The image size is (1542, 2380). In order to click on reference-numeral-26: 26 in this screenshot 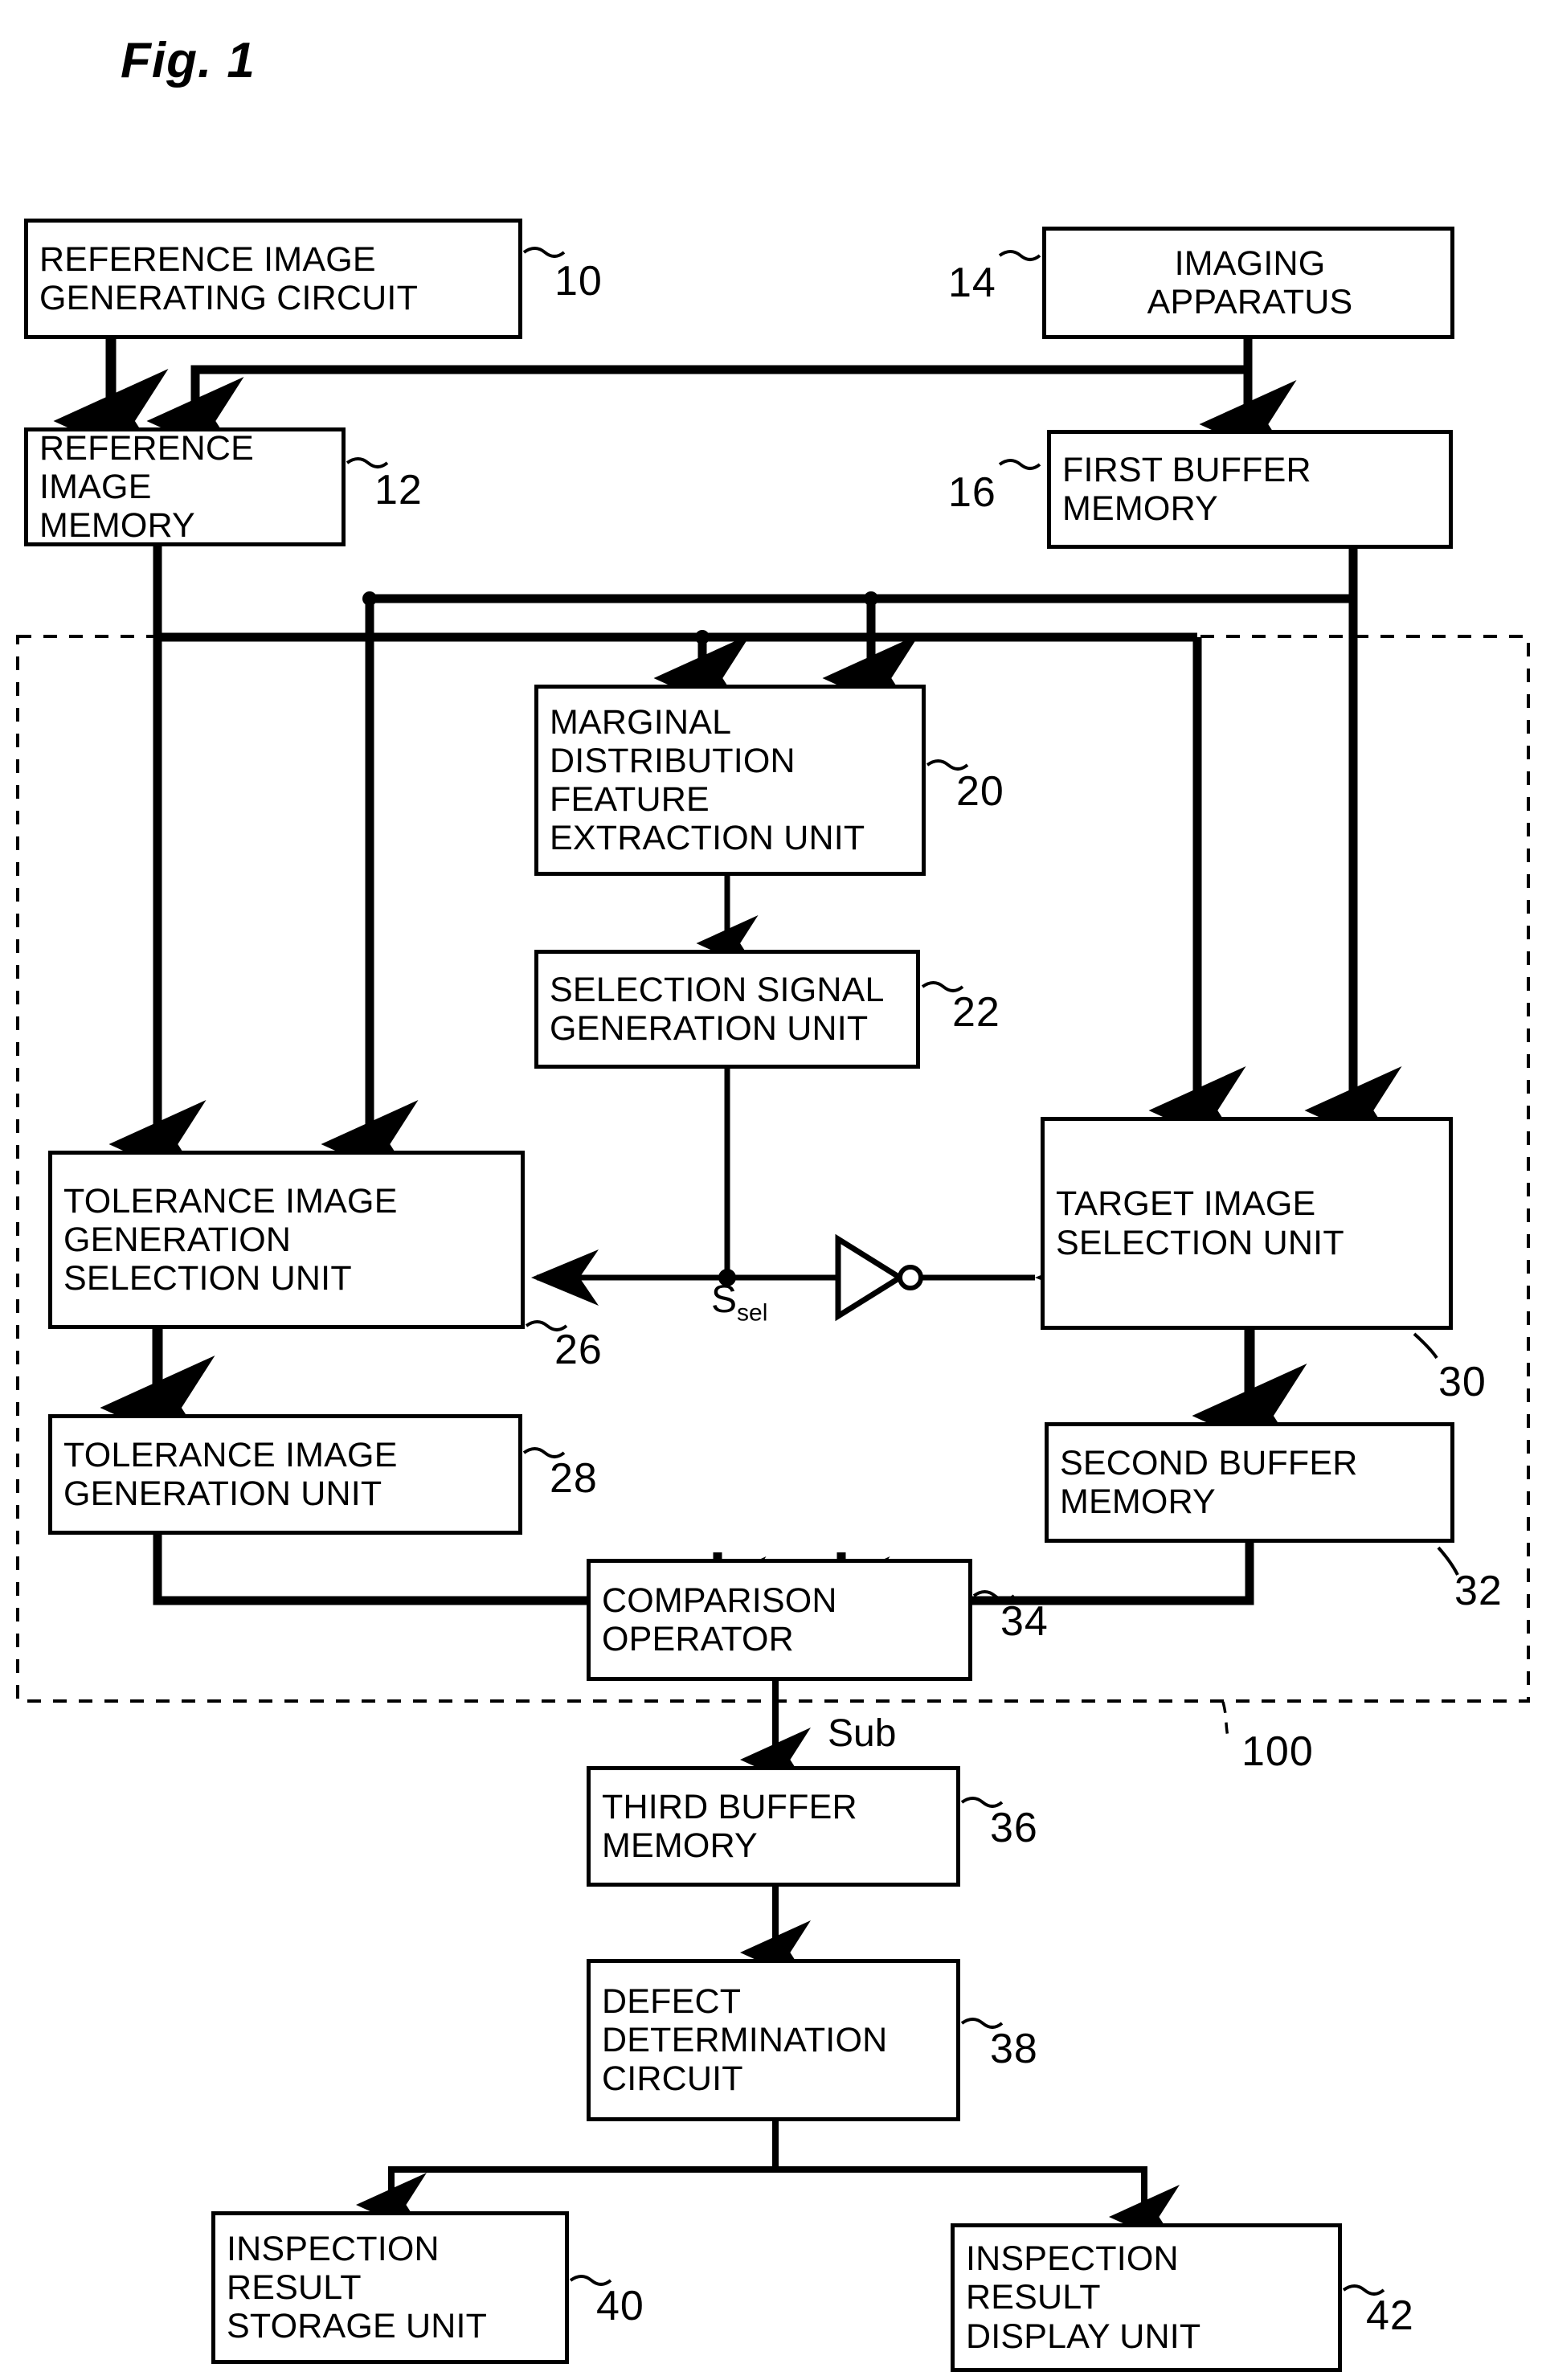, I will do `click(578, 1350)`.